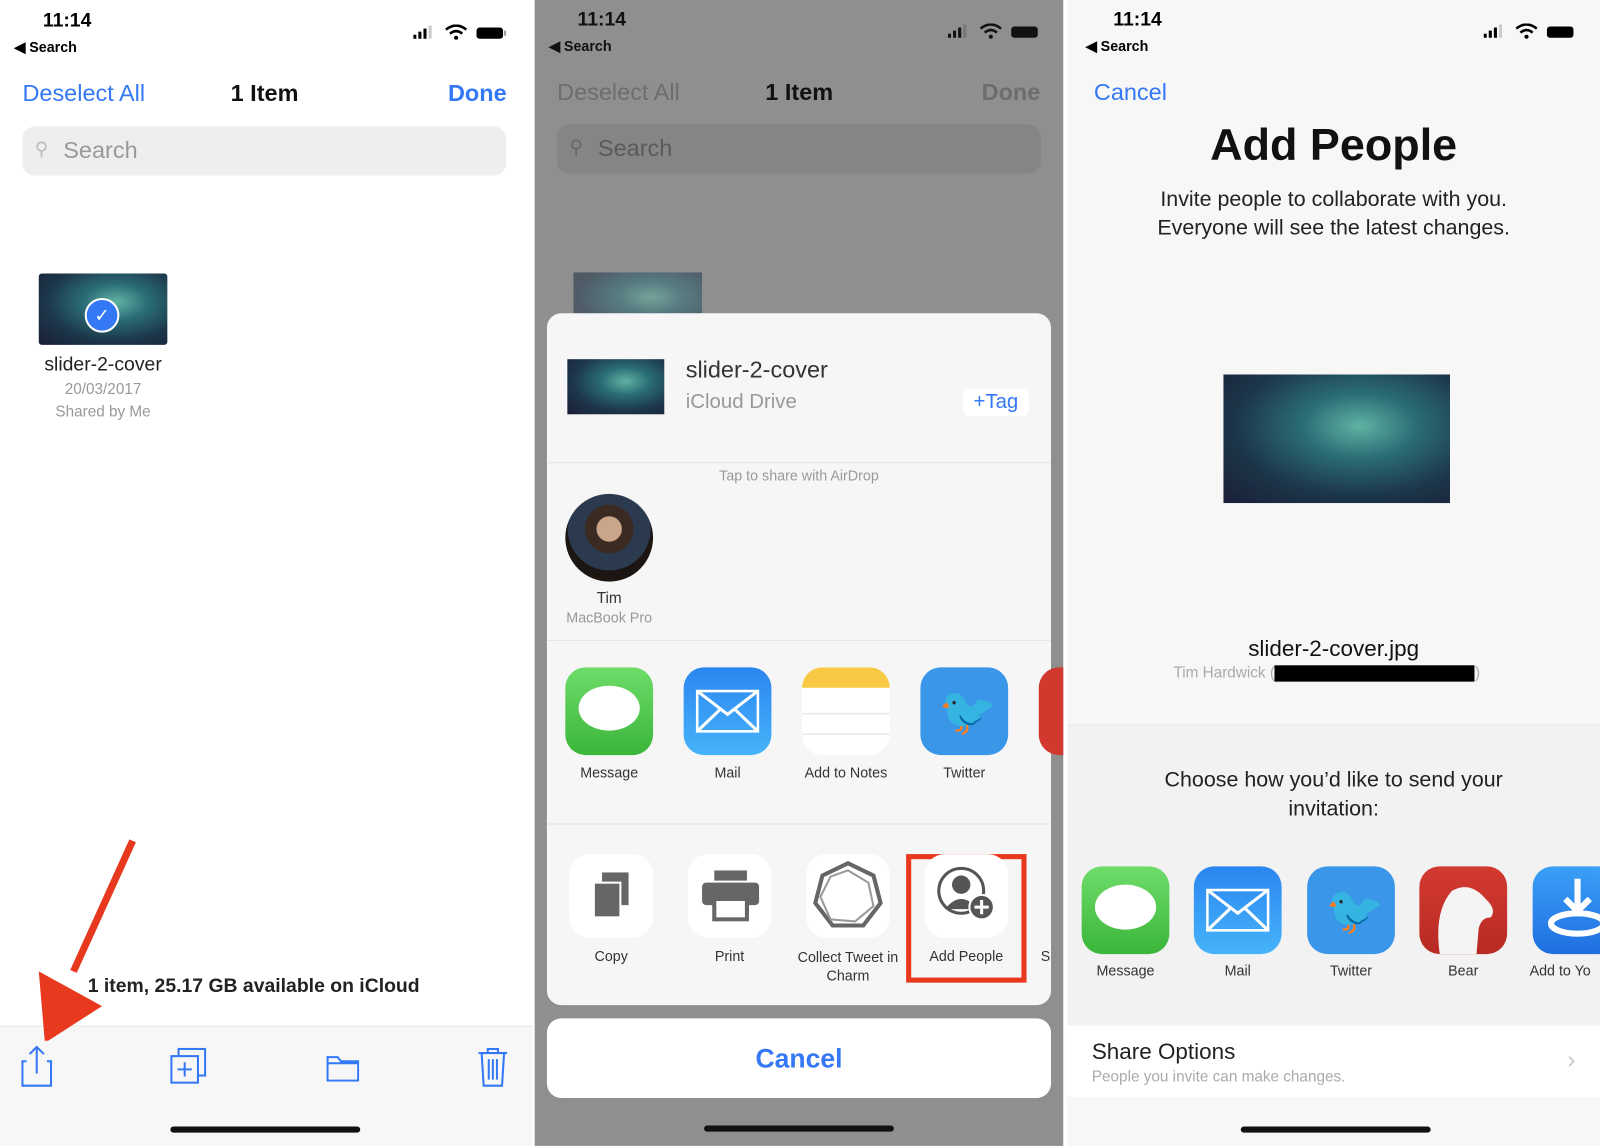  Describe the element at coordinates (1333, 808) in the screenshot. I see `choose-line2: invitation:` at that location.